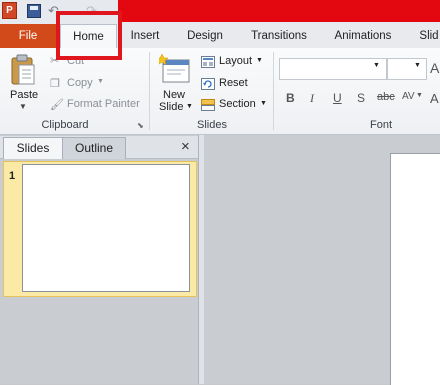  Describe the element at coordinates (55, 84) in the screenshot. I see `copy-icon: ❐` at that location.